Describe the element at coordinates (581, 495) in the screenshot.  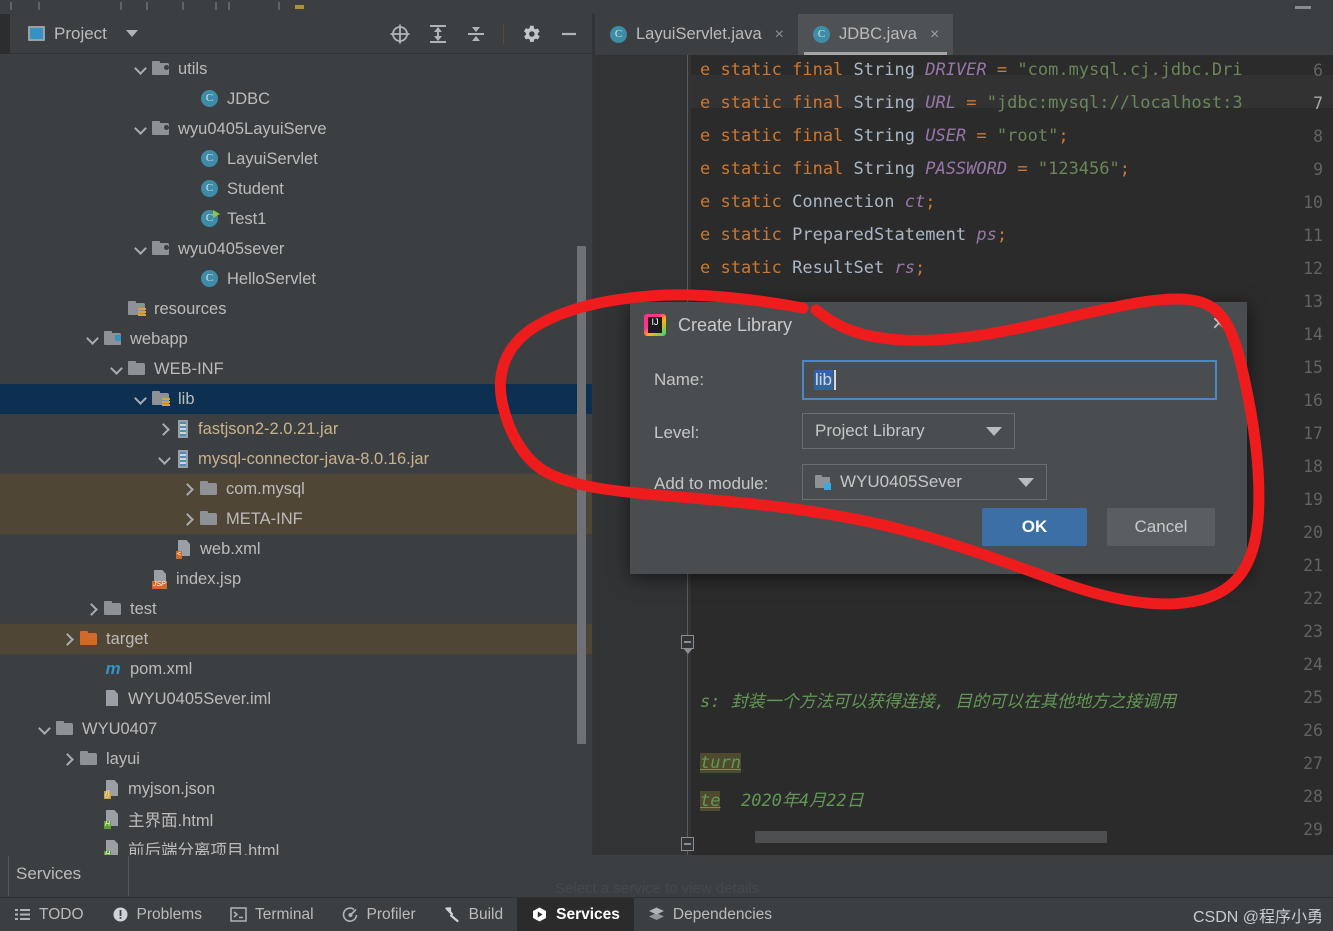
I see `project-tree-scrollbar` at that location.